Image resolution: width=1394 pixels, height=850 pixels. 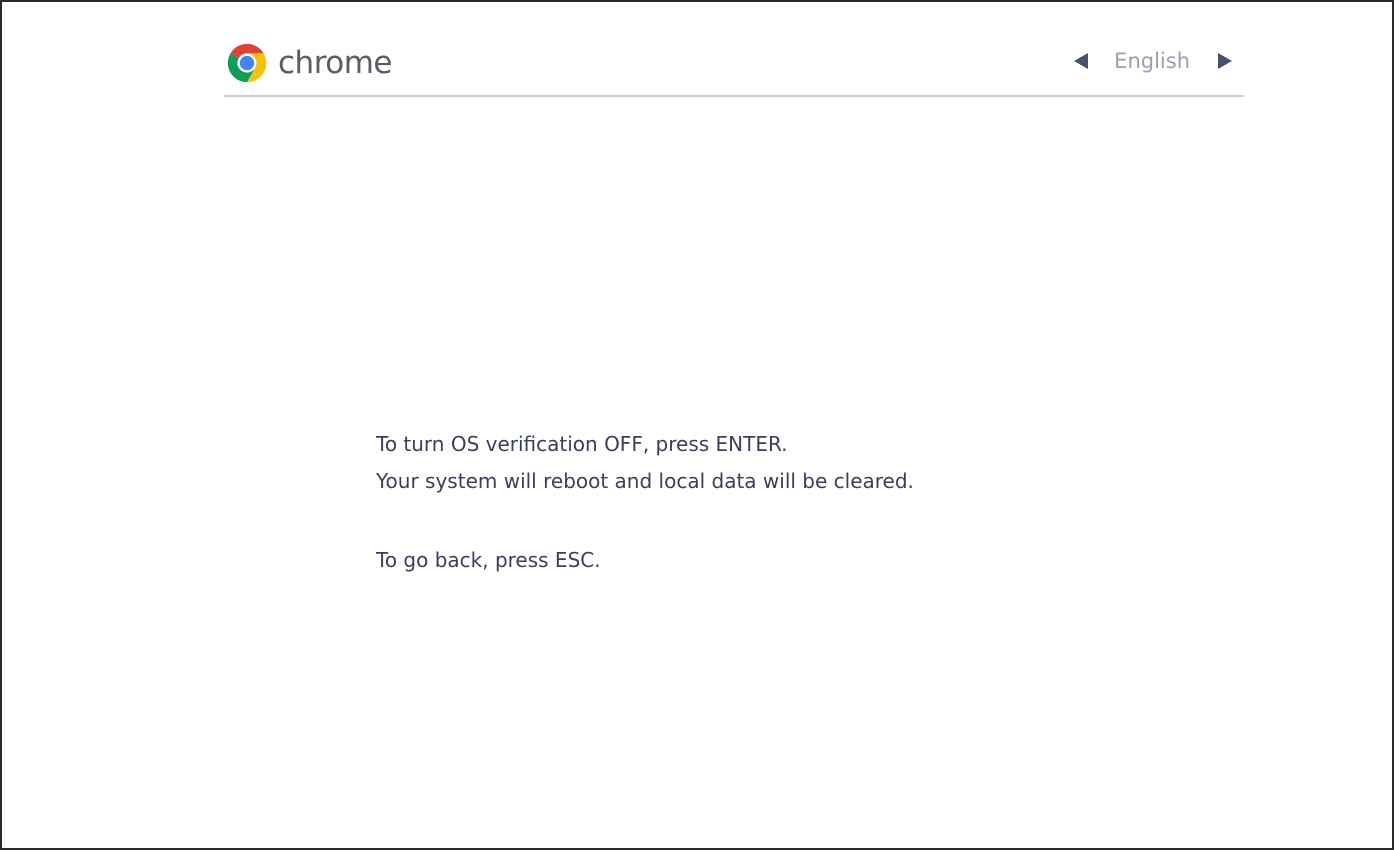 What do you see at coordinates (335, 63) in the screenshot?
I see `chrome-logo-text: chrome` at bounding box center [335, 63].